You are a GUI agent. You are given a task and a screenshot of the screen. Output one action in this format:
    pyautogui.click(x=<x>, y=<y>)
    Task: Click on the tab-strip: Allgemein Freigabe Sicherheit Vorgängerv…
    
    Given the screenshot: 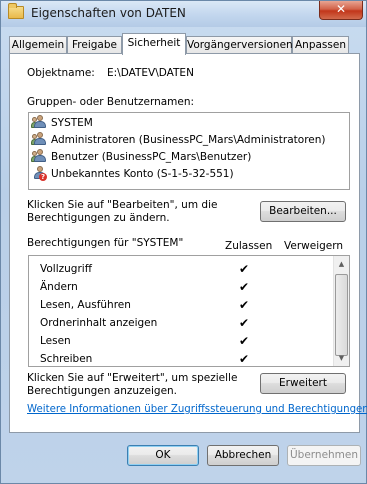 What is the action you would take?
    pyautogui.click(x=184, y=44)
    